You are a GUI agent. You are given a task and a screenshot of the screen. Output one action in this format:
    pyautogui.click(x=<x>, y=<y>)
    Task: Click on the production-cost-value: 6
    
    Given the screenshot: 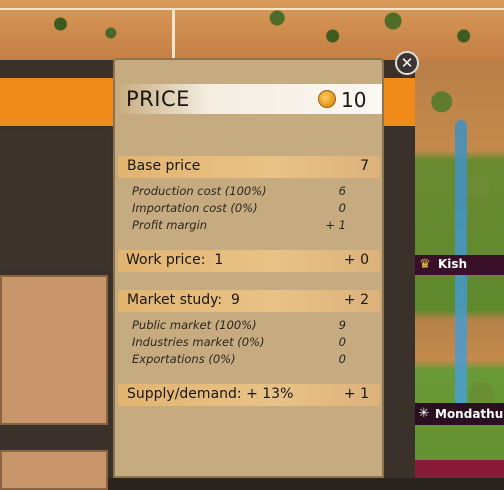 What is the action you would take?
    pyautogui.click(x=342, y=191)
    